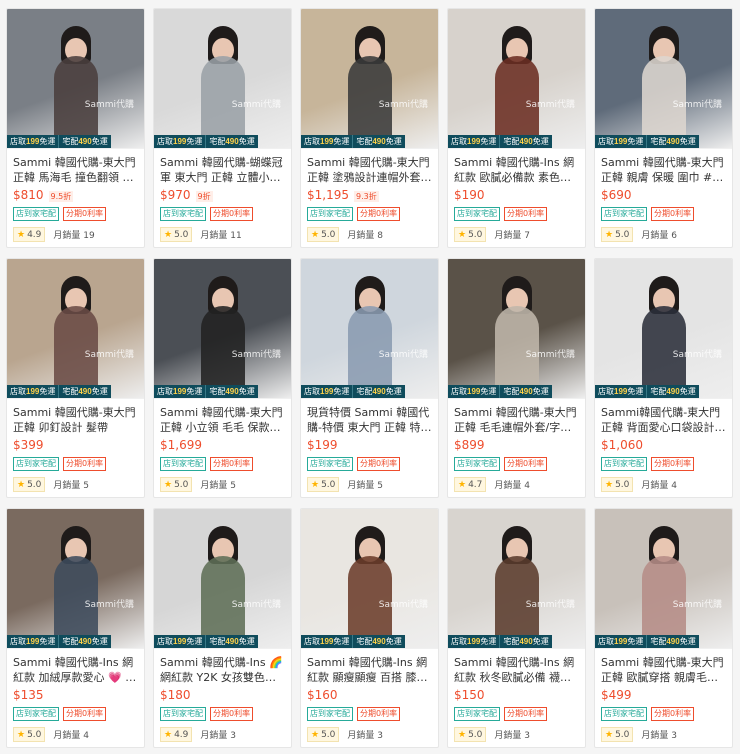 This screenshot has width=740, height=754. I want to click on price-row: $899, so click(516, 446).